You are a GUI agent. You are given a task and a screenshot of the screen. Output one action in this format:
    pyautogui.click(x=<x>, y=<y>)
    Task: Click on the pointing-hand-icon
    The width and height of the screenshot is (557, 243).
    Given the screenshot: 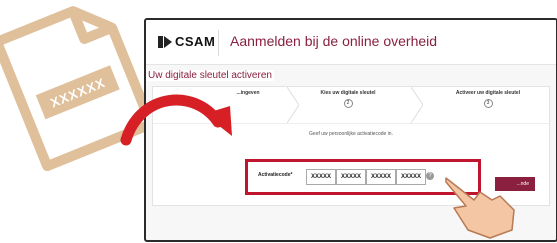 What is the action you would take?
    pyautogui.click(x=480, y=208)
    